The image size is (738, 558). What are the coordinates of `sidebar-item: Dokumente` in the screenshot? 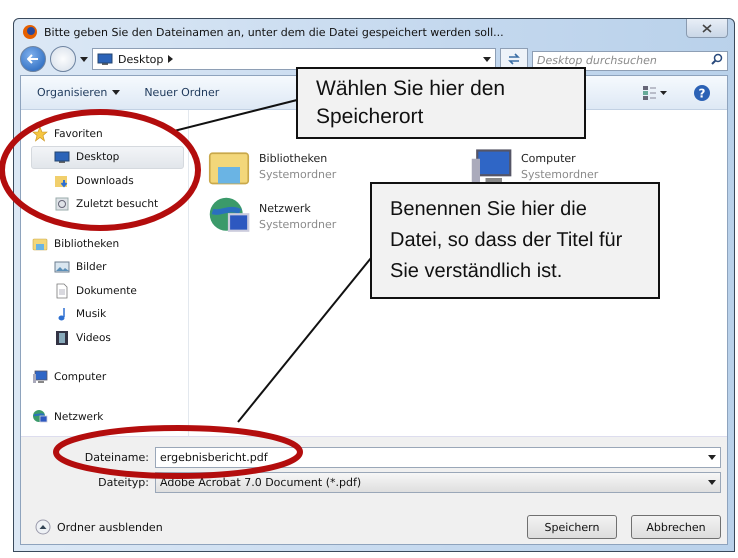 It's located at (107, 290).